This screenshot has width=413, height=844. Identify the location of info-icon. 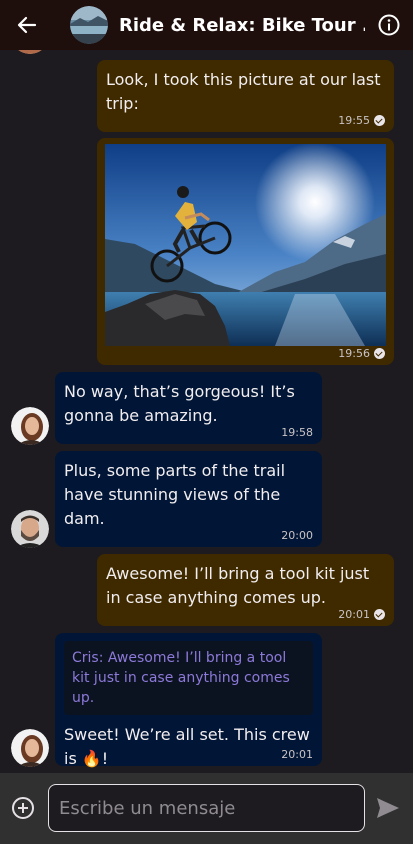
(389, 25).